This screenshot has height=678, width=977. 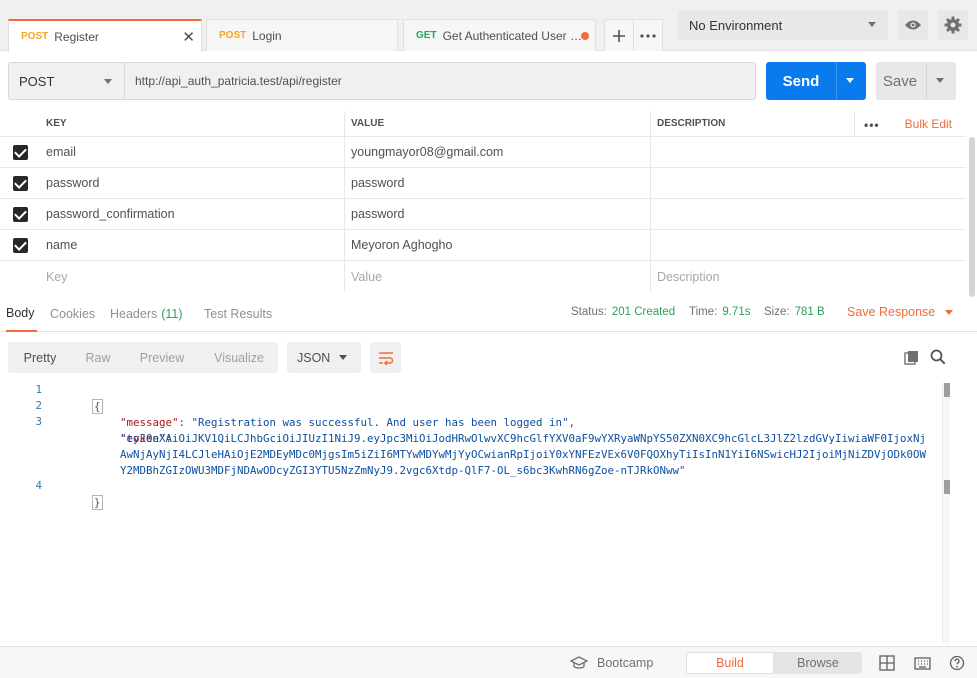 I want to click on copy-icon, so click(x=911, y=357).